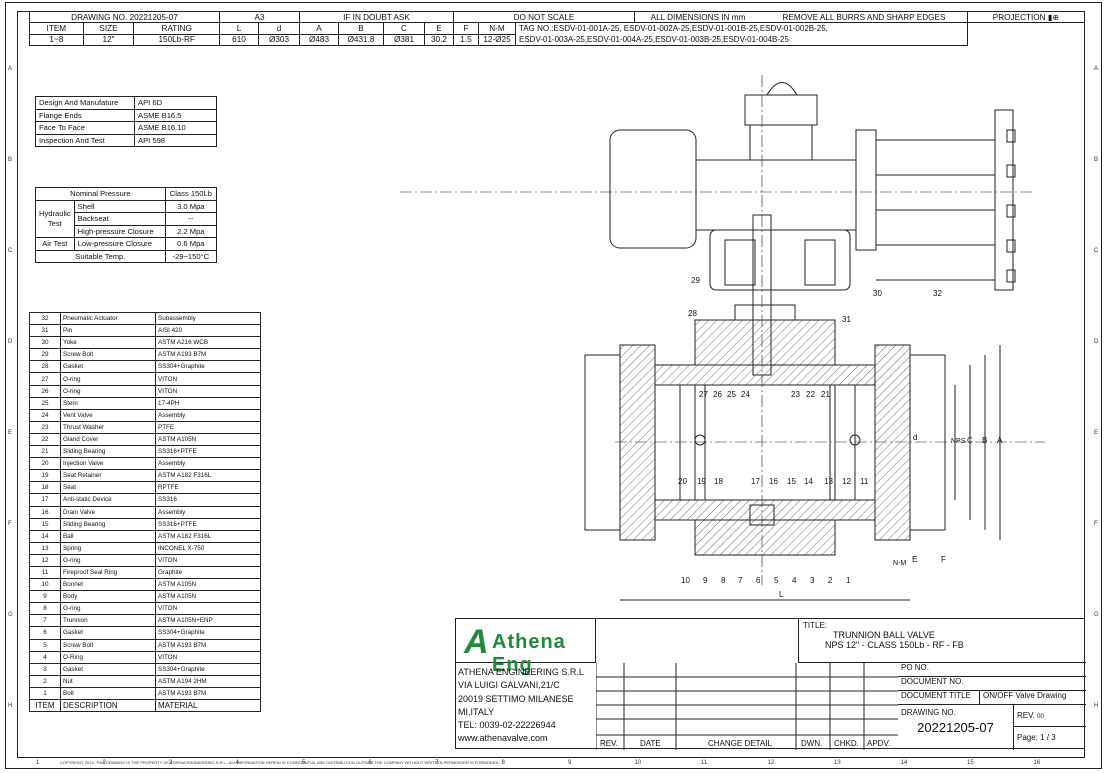 The width and height of the screenshot is (1108, 773). Describe the element at coordinates (653, 189) in the screenshot. I see `actuator-cylinder` at that location.